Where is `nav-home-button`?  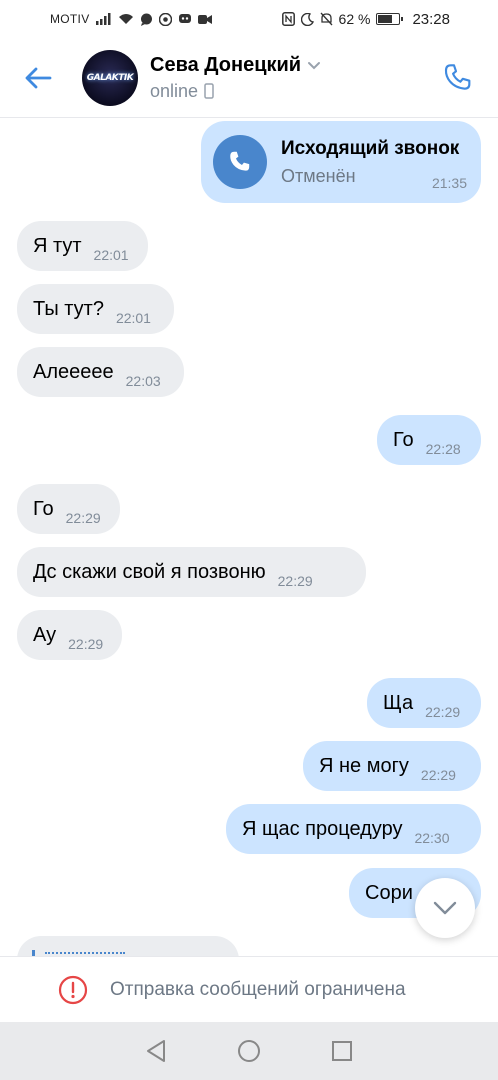 nav-home-button is located at coordinates (249, 1051).